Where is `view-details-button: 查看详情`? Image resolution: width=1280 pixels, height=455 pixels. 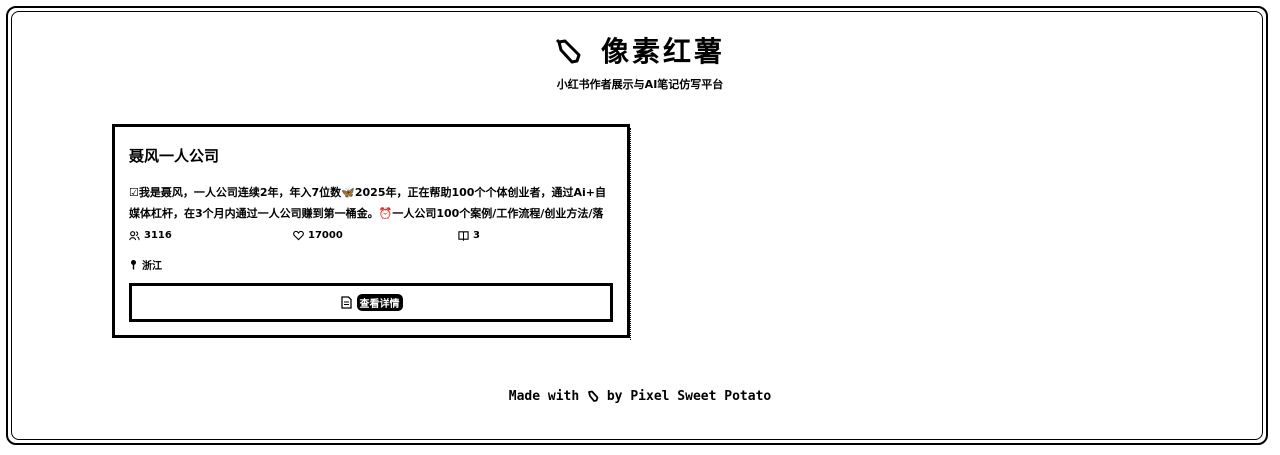 view-details-button: 查看详情 is located at coordinates (371, 302).